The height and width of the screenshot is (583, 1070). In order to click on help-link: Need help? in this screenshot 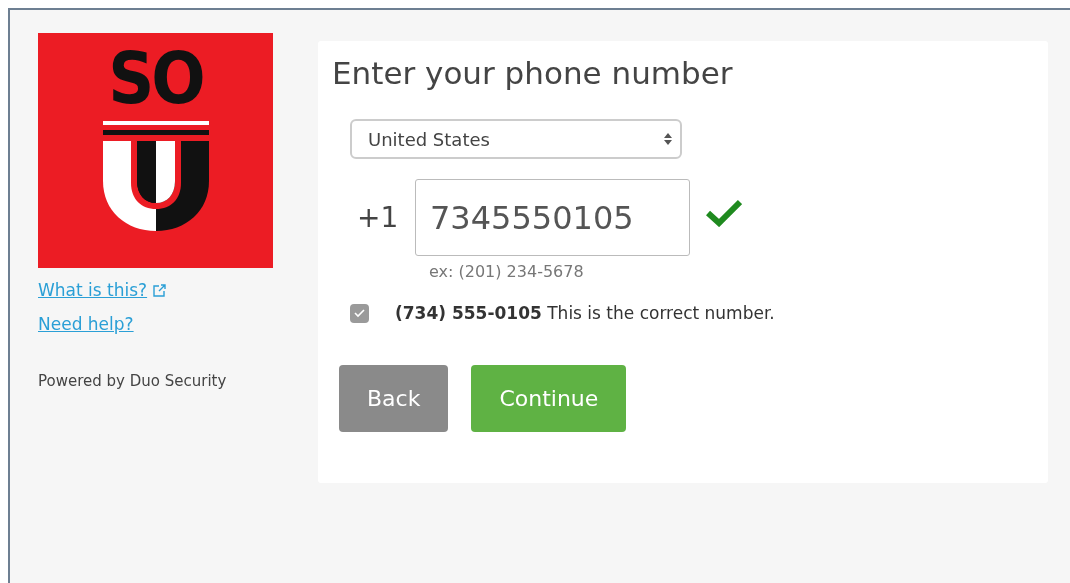, I will do `click(86, 324)`.